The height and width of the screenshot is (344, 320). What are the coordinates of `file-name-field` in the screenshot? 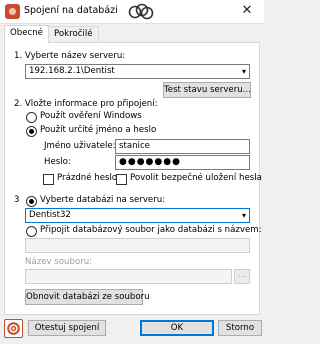 It's located at (128, 276).